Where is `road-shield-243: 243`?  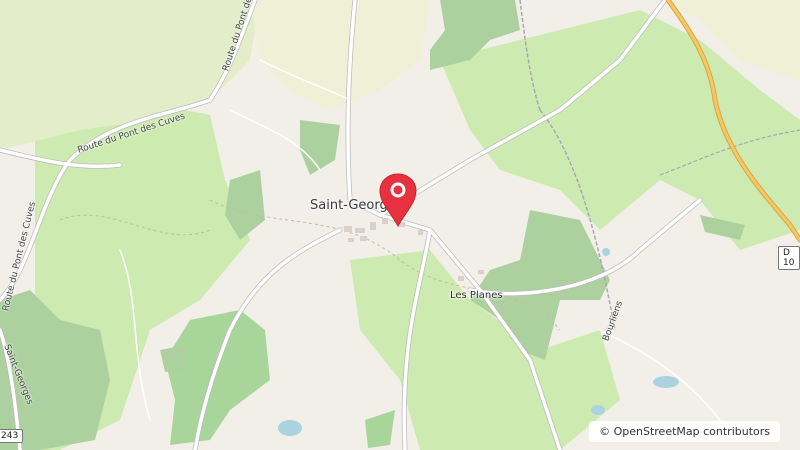
road-shield-243: 243 is located at coordinates (12, 436).